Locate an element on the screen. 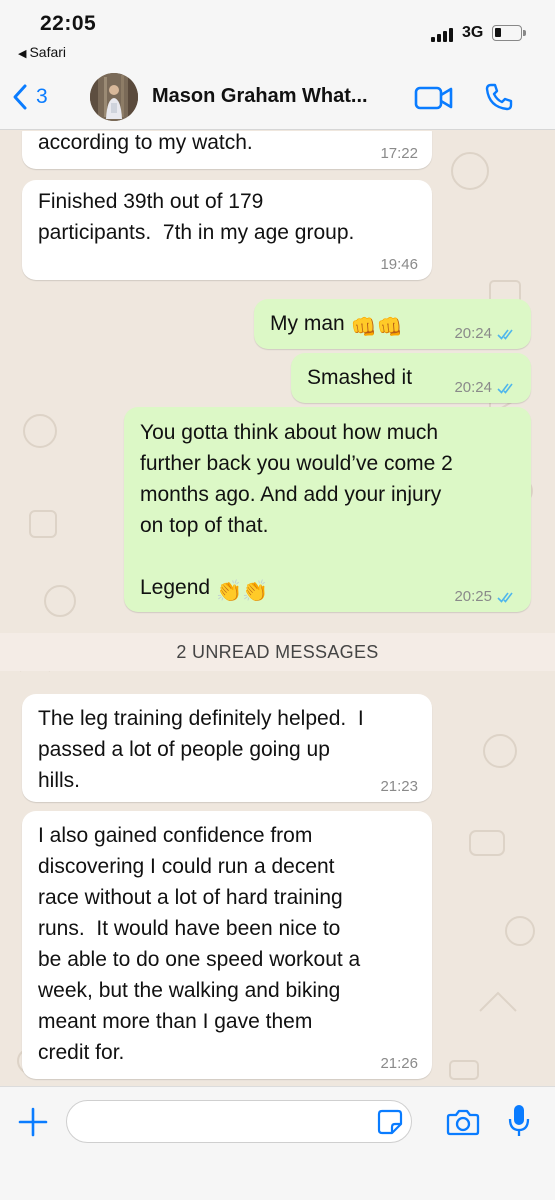 Image resolution: width=555 pixels, height=1200 pixels. video-call-button is located at coordinates (434, 98).